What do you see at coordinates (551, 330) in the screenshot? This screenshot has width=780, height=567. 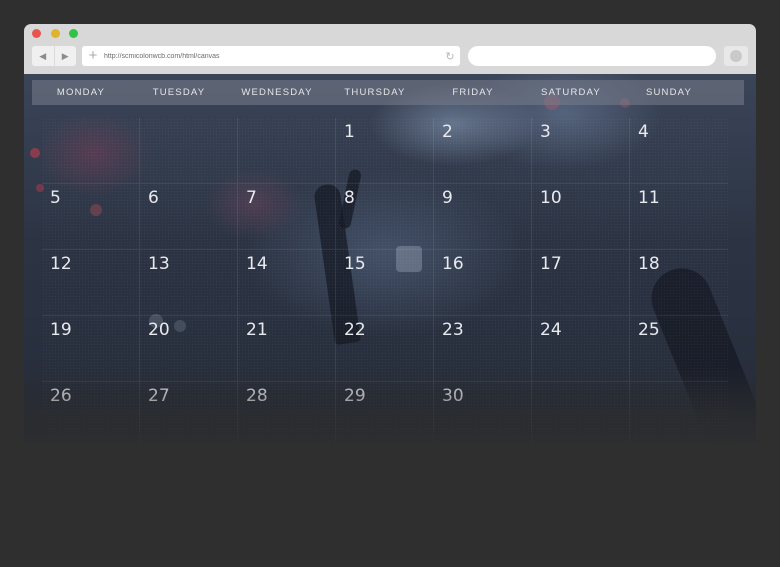 I see `calendar-day-number: 24` at bounding box center [551, 330].